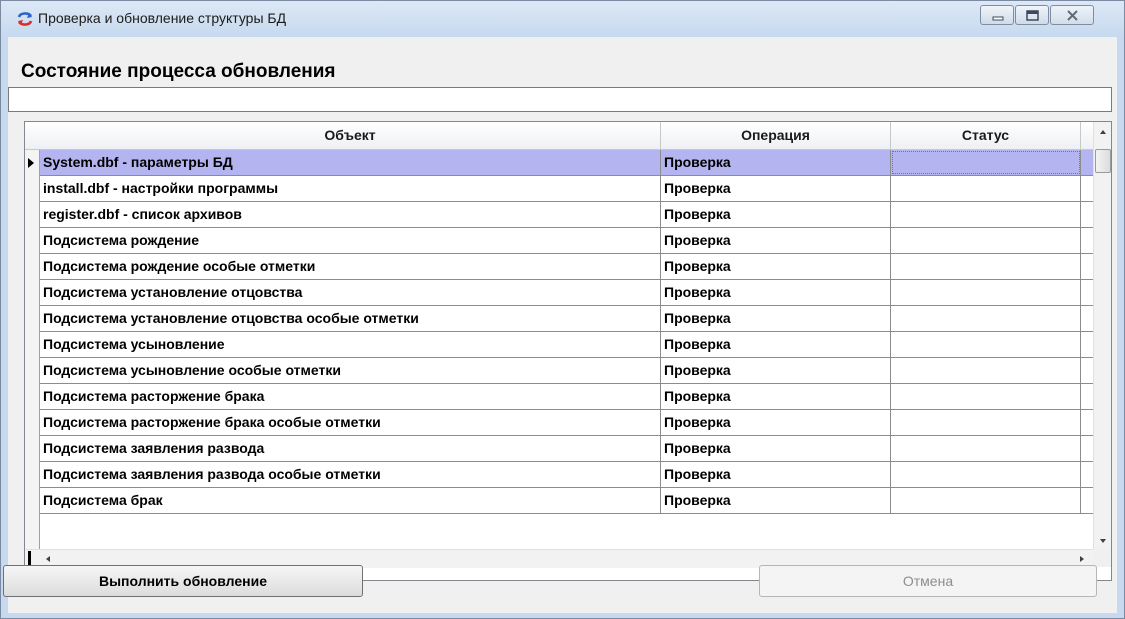  I want to click on cell-object: System.dbf - параметры БД, so click(350, 162).